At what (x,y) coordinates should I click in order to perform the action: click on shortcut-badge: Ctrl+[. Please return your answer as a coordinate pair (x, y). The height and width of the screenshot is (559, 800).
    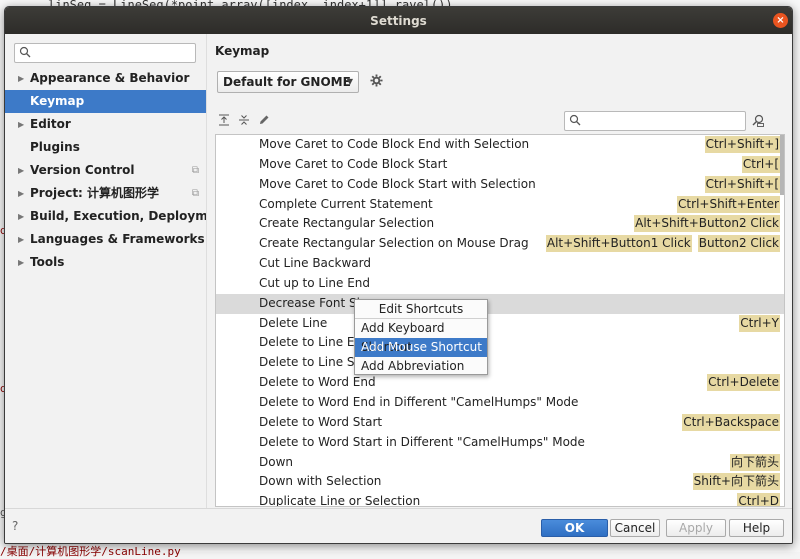
    Looking at the image, I should click on (760, 164).